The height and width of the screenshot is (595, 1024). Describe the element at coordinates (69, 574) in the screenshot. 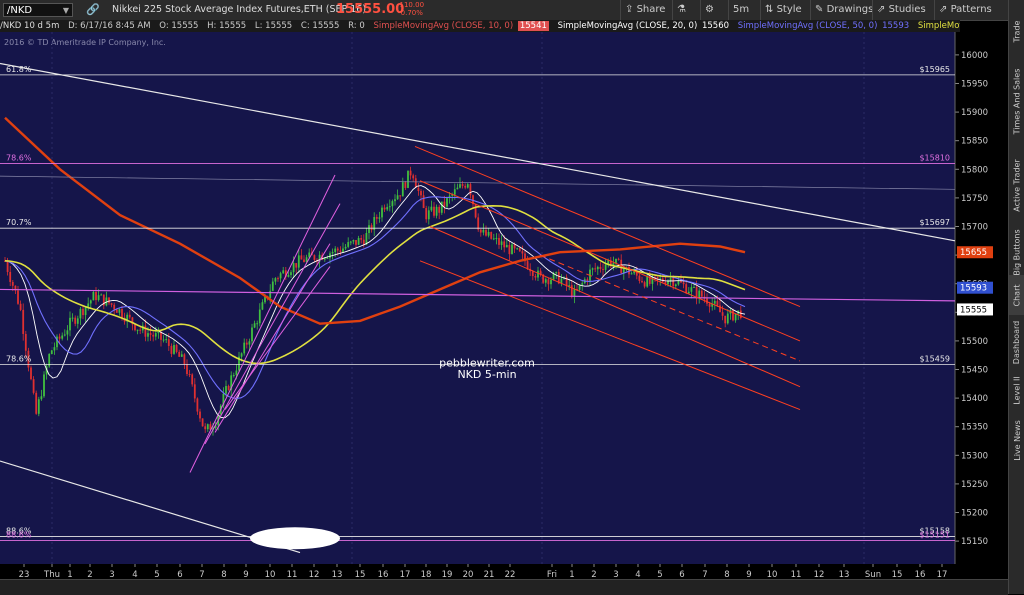

I see `x-tick-label: 1` at that location.